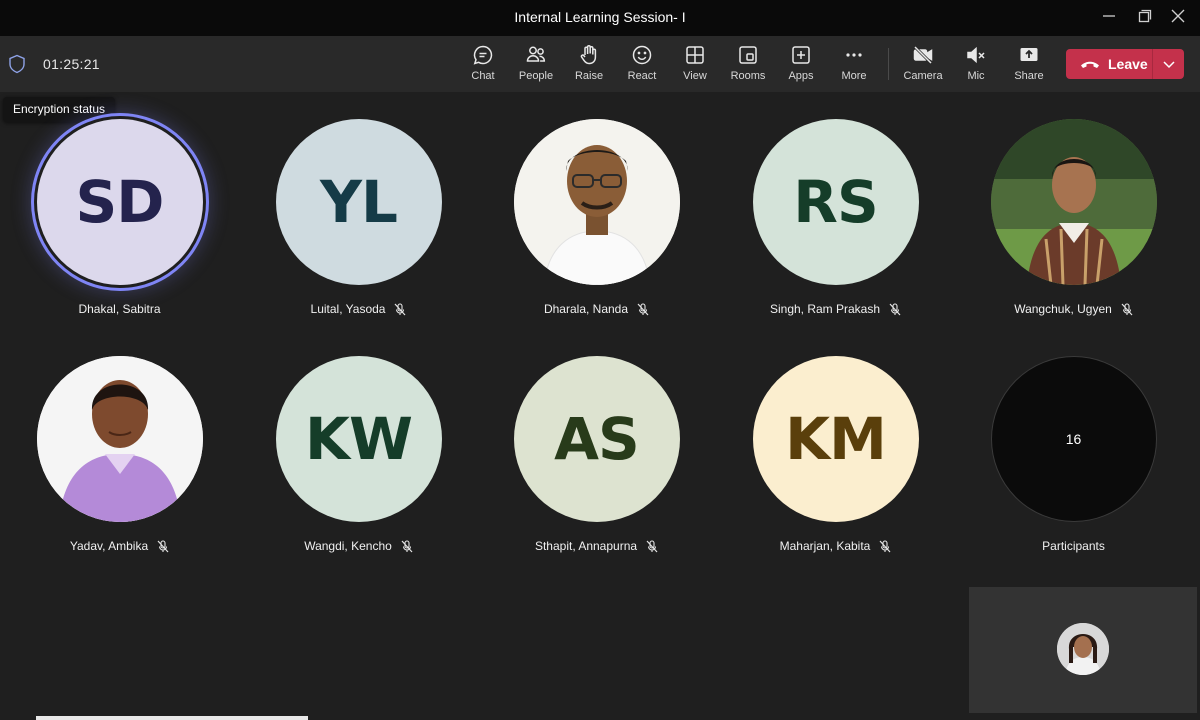 Image resolution: width=1200 pixels, height=720 pixels. Describe the element at coordinates (348, 309) in the screenshot. I see `participant-name: Luital, Yasoda` at that location.